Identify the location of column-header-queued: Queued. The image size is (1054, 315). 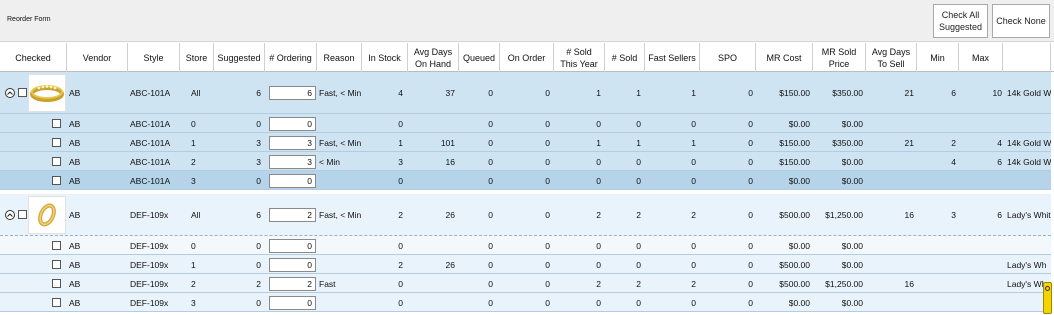
(479, 57).